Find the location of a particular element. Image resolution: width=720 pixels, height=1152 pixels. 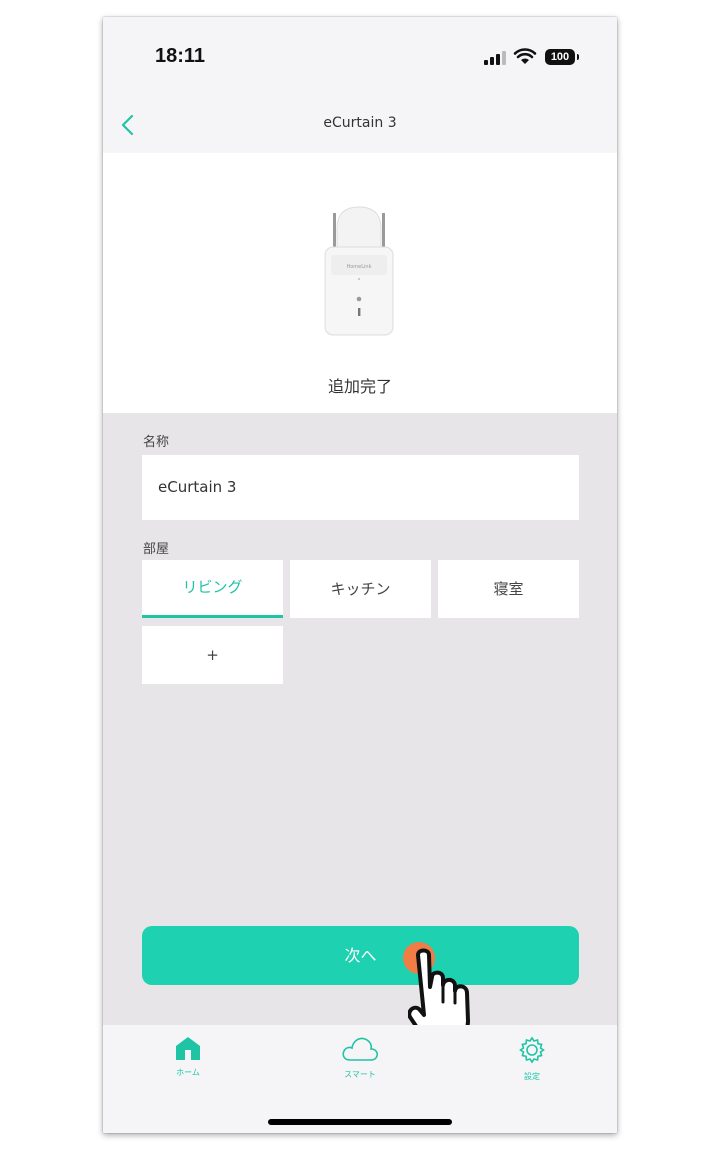

tab-settings: 設定 is located at coordinates (532, 1058).